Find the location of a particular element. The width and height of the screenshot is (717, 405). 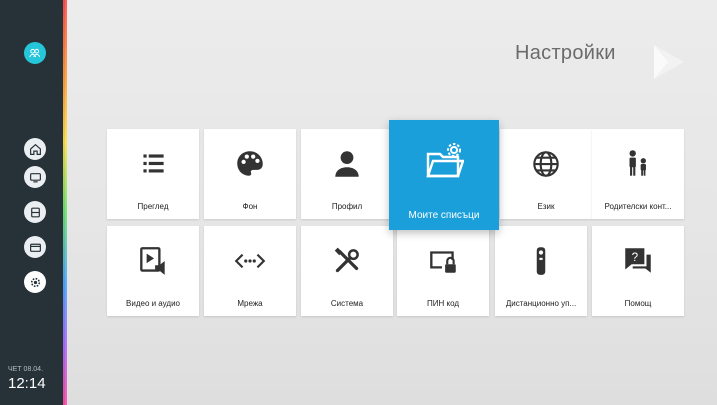

video-audio-icon is located at coordinates (152, 261).